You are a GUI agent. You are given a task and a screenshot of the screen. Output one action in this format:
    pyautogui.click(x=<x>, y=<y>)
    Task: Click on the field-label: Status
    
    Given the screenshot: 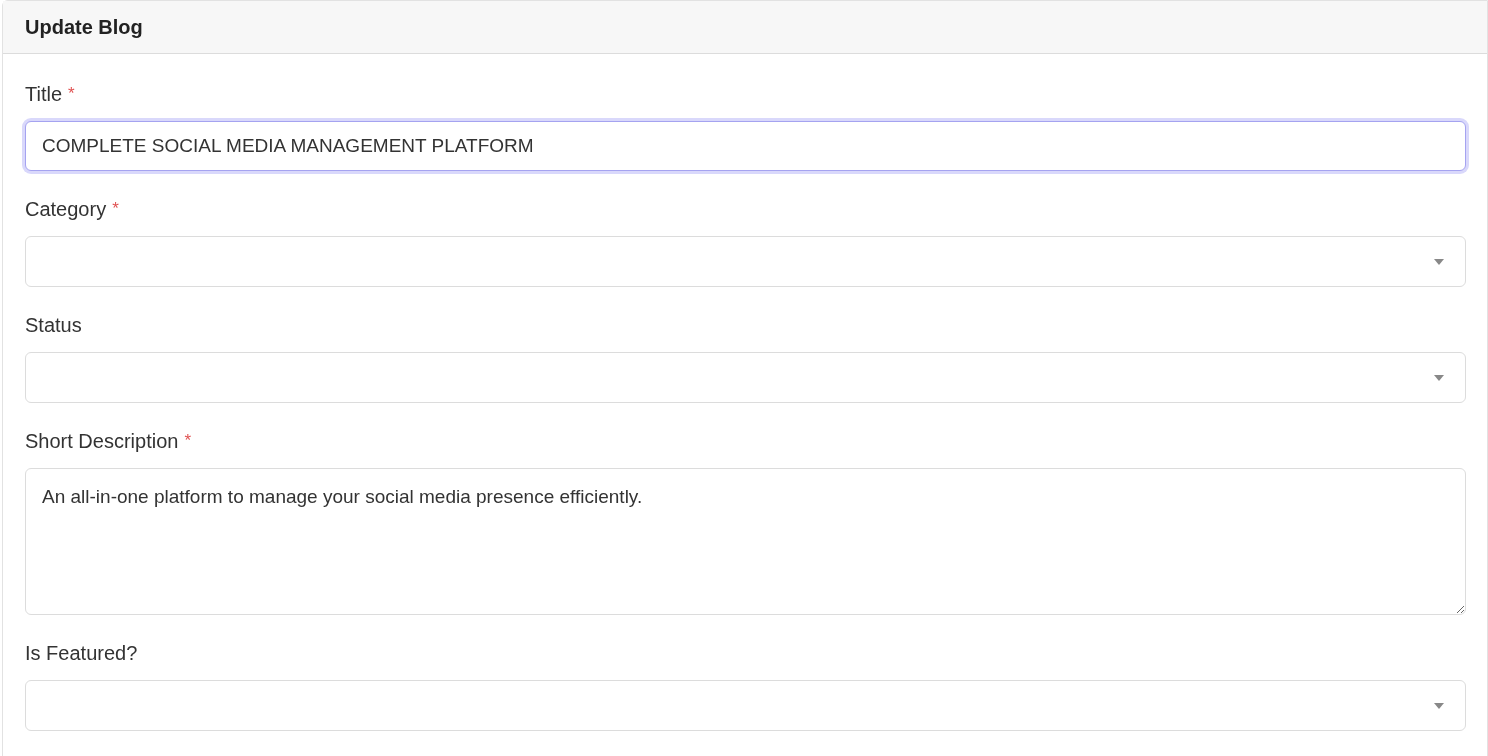 What is the action you would take?
    pyautogui.click(x=53, y=325)
    